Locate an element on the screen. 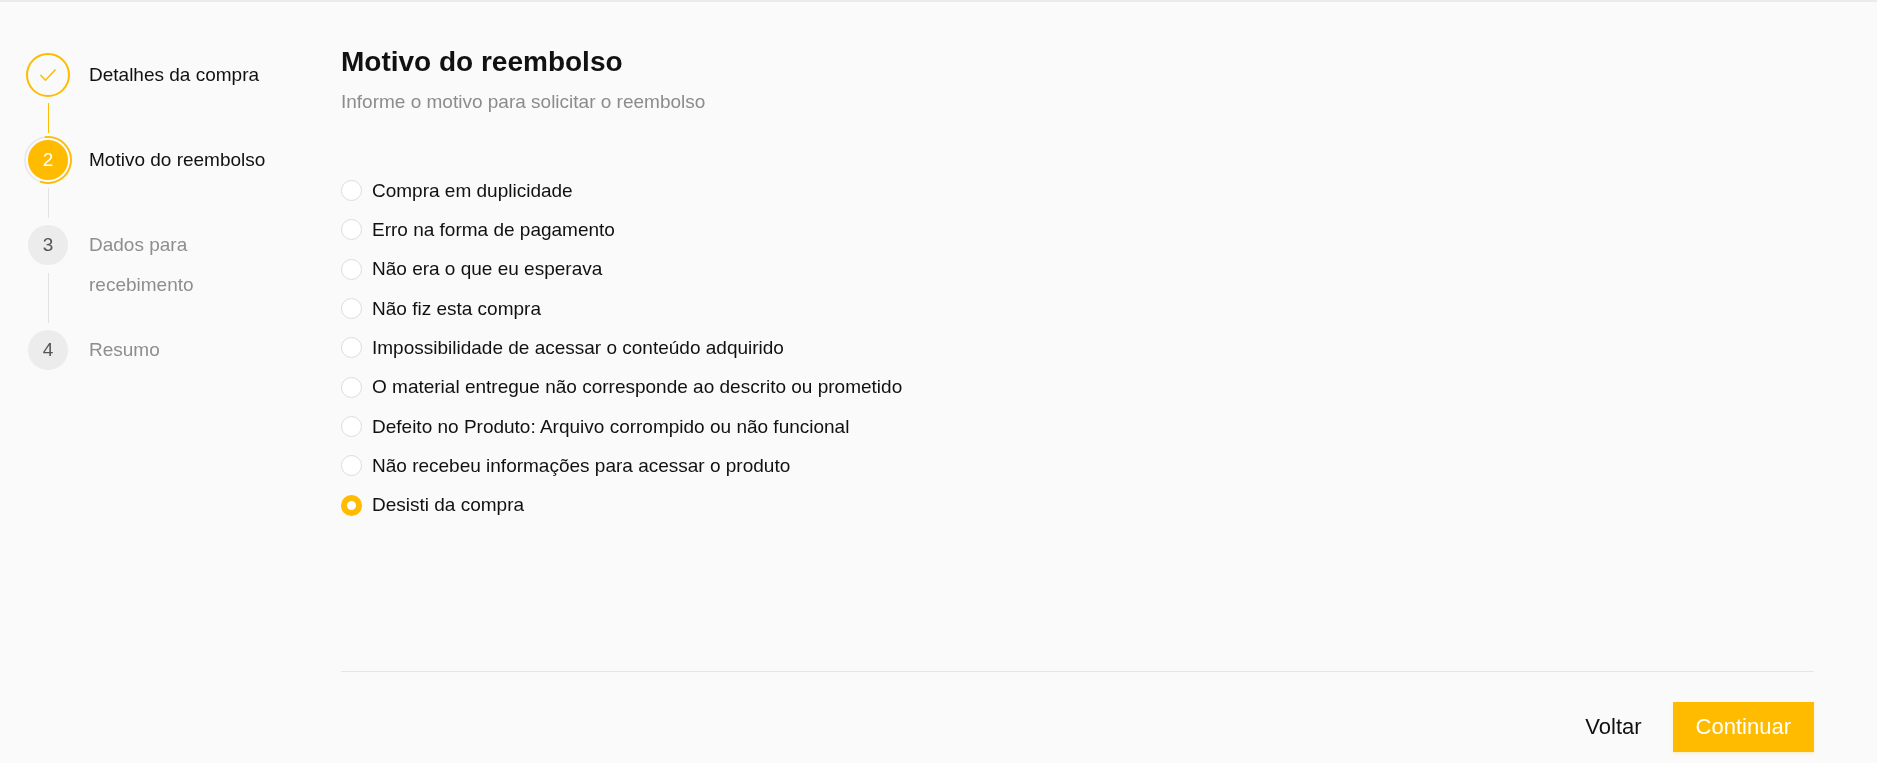  option-label: Impossibilidade de acessar o conteúdo adquirido is located at coordinates (578, 347).